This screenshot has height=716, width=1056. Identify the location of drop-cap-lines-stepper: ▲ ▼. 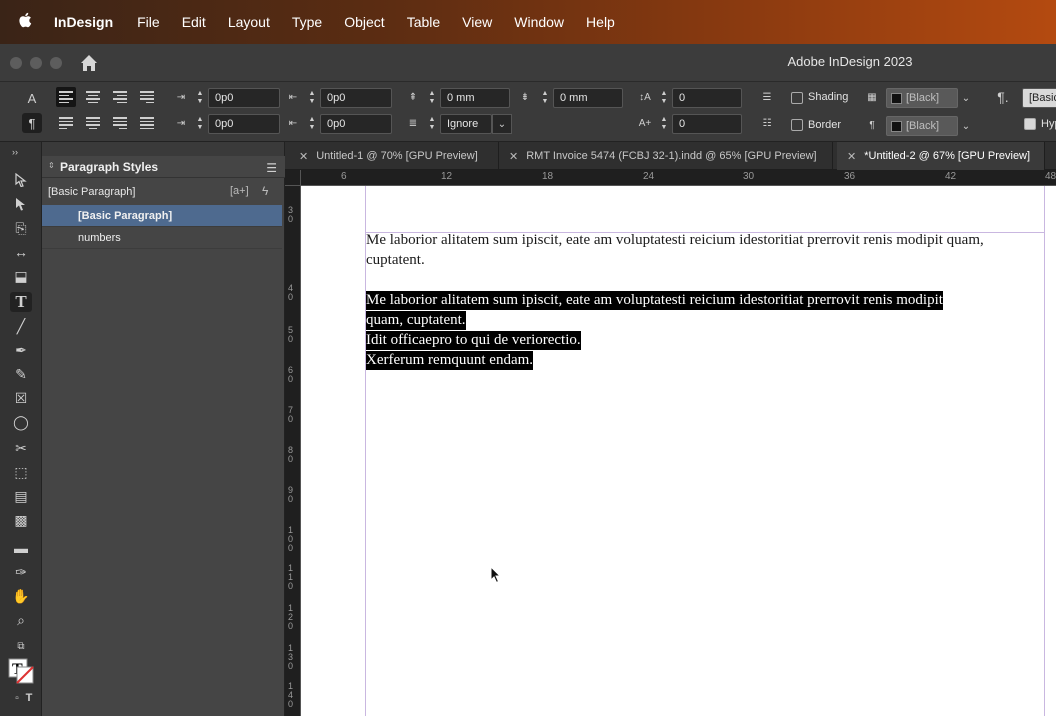
(664, 98).